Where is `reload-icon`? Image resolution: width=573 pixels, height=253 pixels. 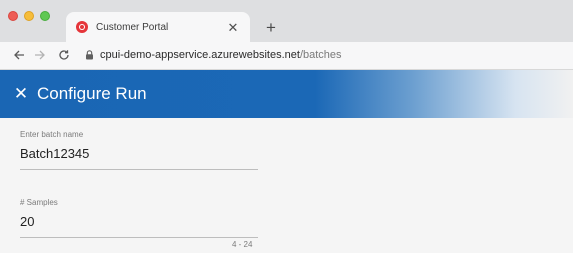 reload-icon is located at coordinates (64, 55).